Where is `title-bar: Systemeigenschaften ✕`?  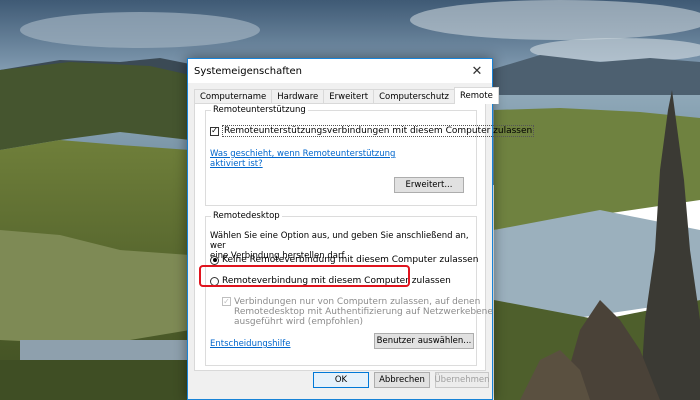 title-bar: Systemeigenschaften ✕ is located at coordinates (340, 71).